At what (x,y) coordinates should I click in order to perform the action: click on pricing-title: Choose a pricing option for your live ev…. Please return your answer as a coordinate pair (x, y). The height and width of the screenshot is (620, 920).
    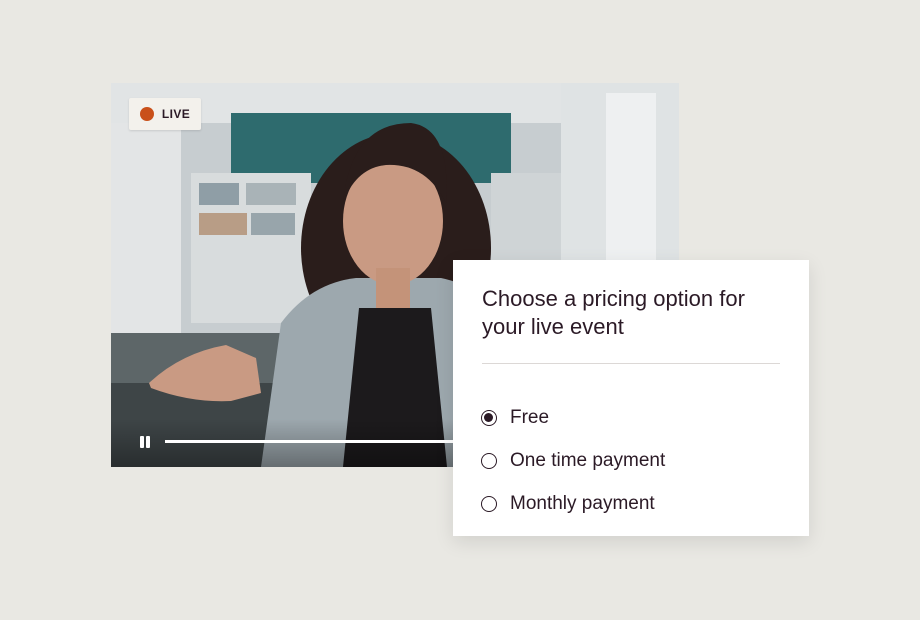
    Looking at the image, I should click on (613, 312).